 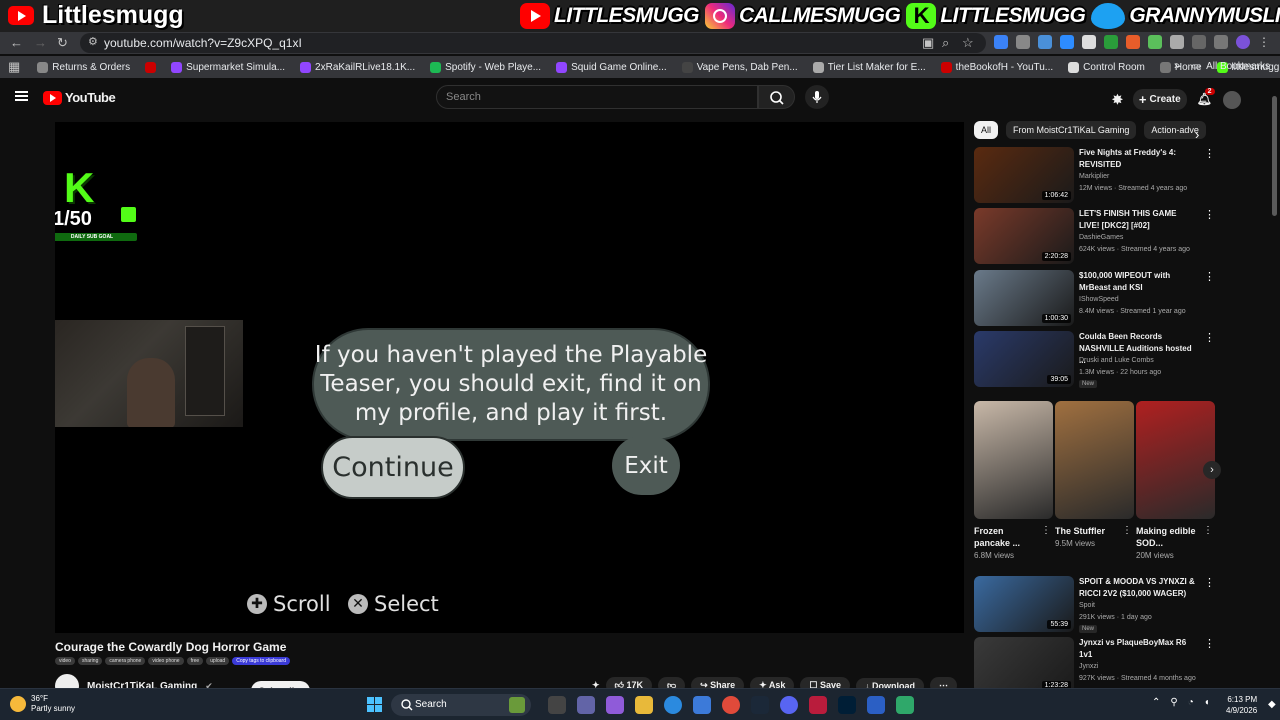 I want to click on task-view-icon, so click(x=557, y=705).